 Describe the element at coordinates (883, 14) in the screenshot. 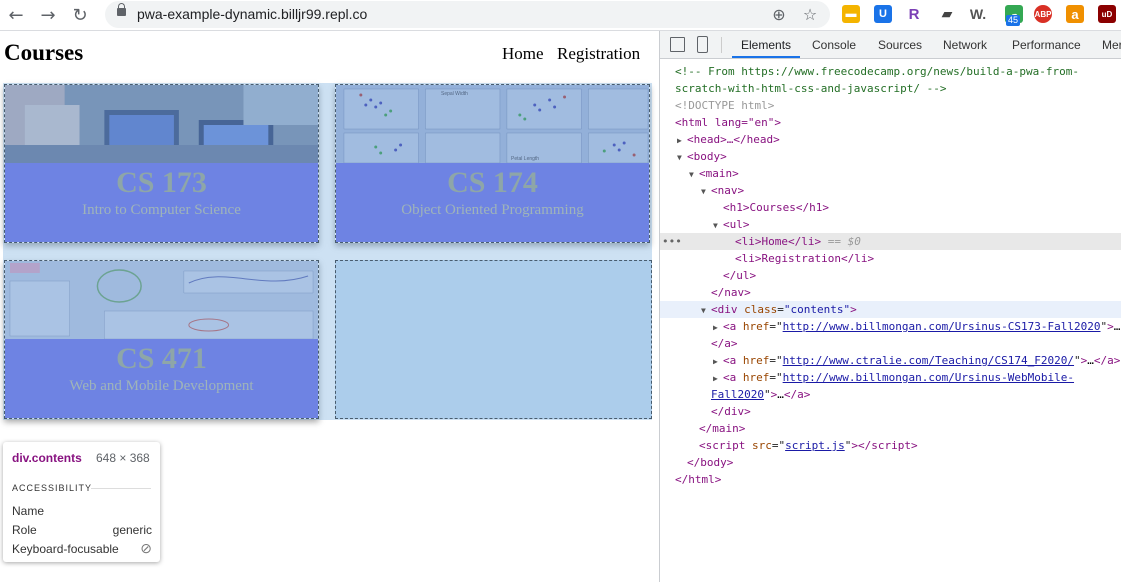

I see `shield-extension-icon: U` at that location.